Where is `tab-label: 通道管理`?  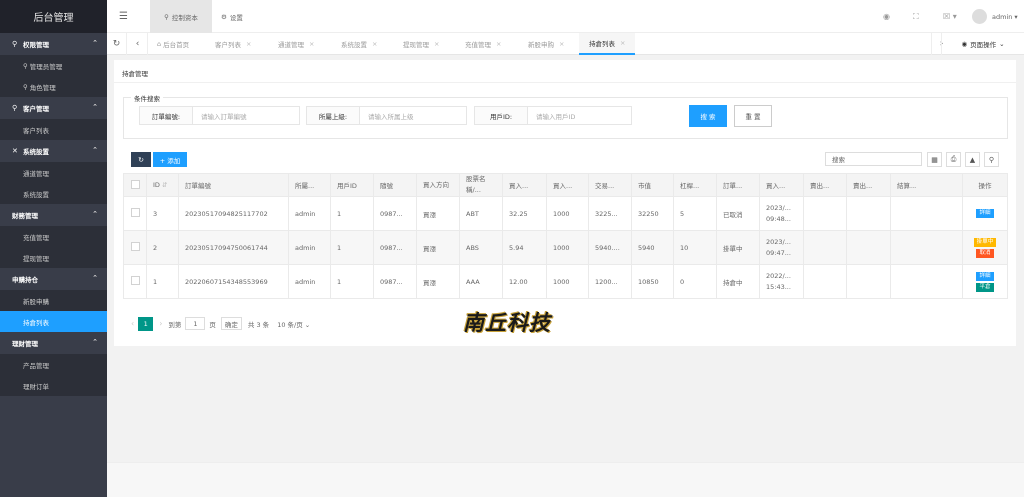 tab-label: 通道管理 is located at coordinates (291, 45).